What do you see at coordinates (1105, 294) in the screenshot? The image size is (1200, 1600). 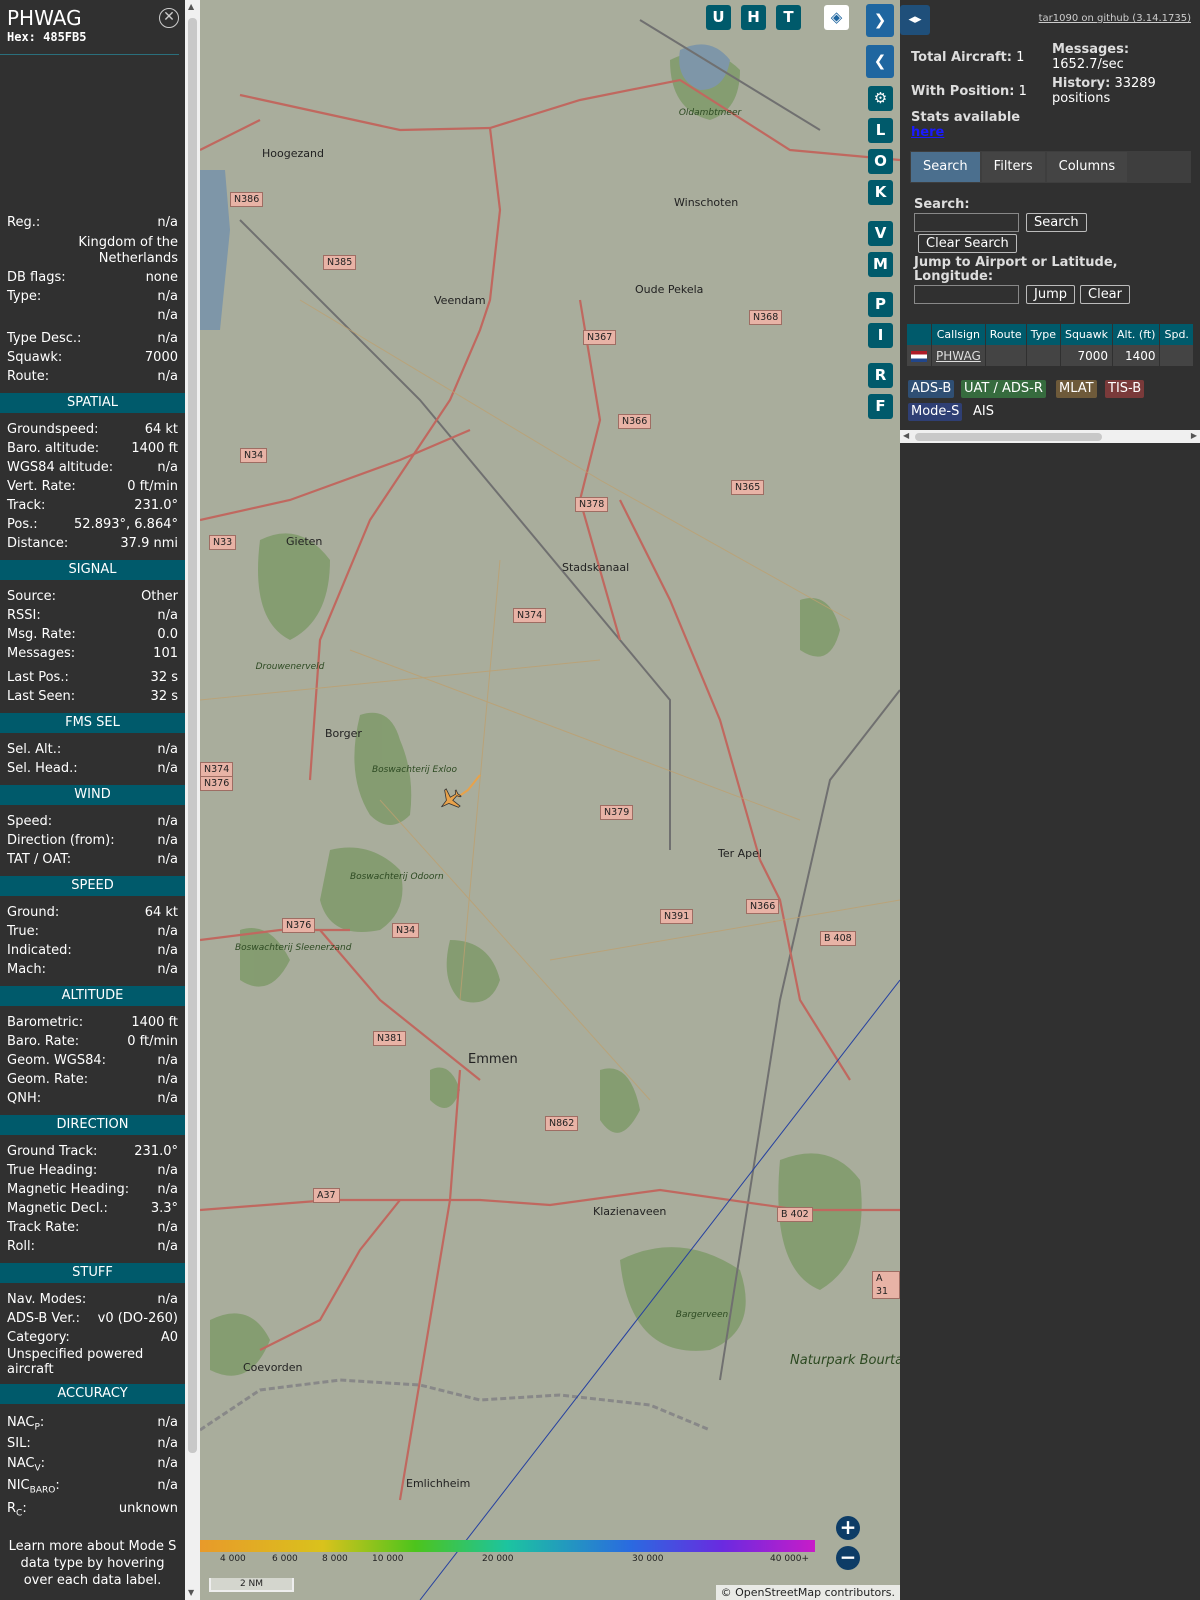 I see `clear-button: Clear` at bounding box center [1105, 294].